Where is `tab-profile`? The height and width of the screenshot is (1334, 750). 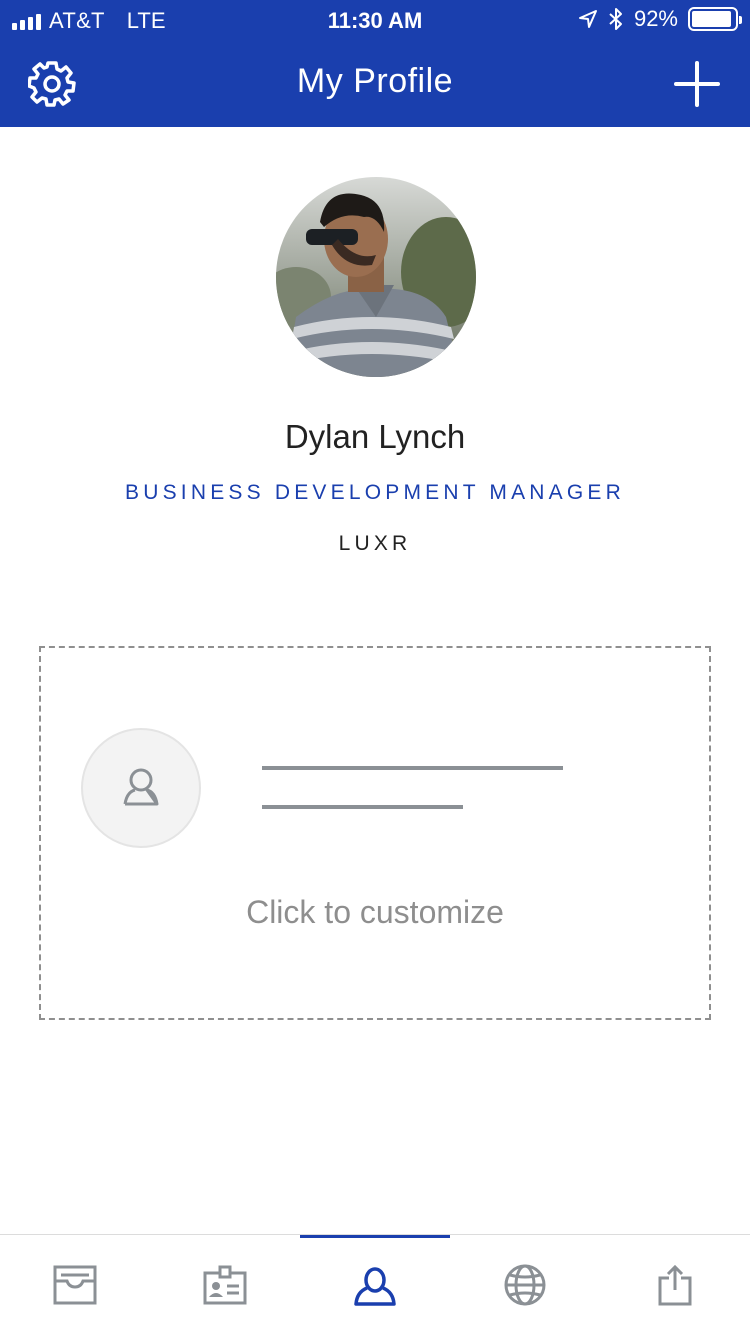 tab-profile is located at coordinates (375, 1284).